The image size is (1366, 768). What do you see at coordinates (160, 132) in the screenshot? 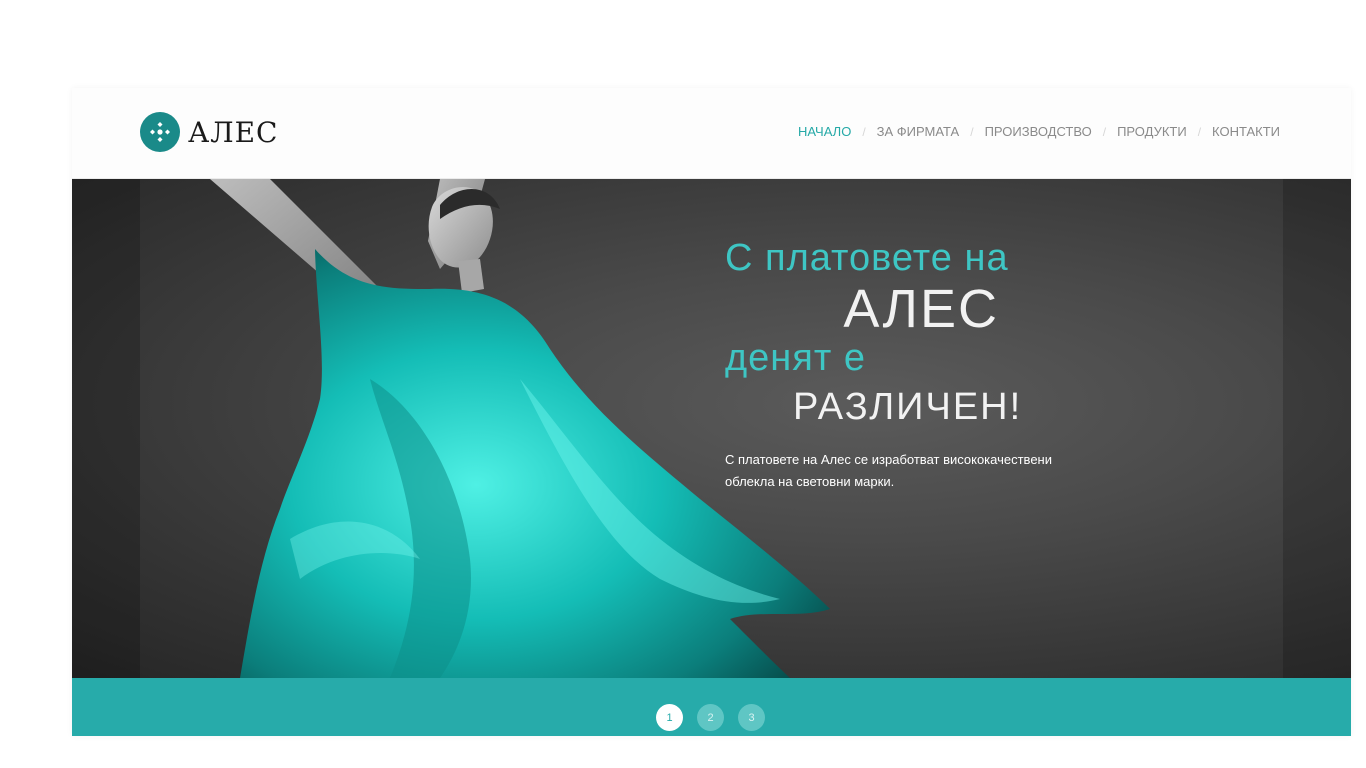
I see `diamond-dots-icon` at bounding box center [160, 132].